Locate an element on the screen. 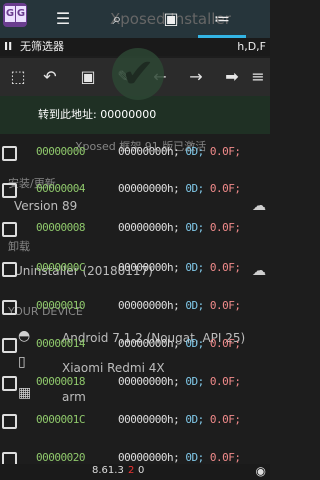  status-bar: 8.61.3 2 0 ◉ is located at coordinates (135, 472).